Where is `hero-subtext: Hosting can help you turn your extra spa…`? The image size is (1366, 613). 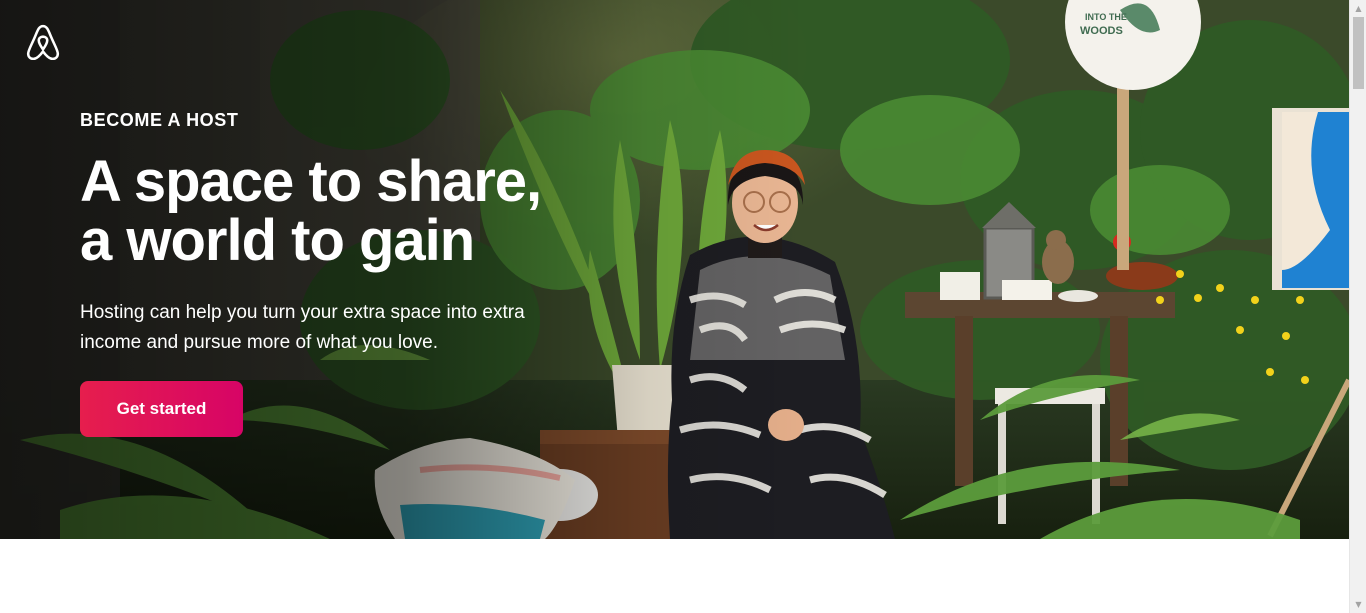
hero-subtext: Hosting can help you turn your extra spa… is located at coordinates (302, 327).